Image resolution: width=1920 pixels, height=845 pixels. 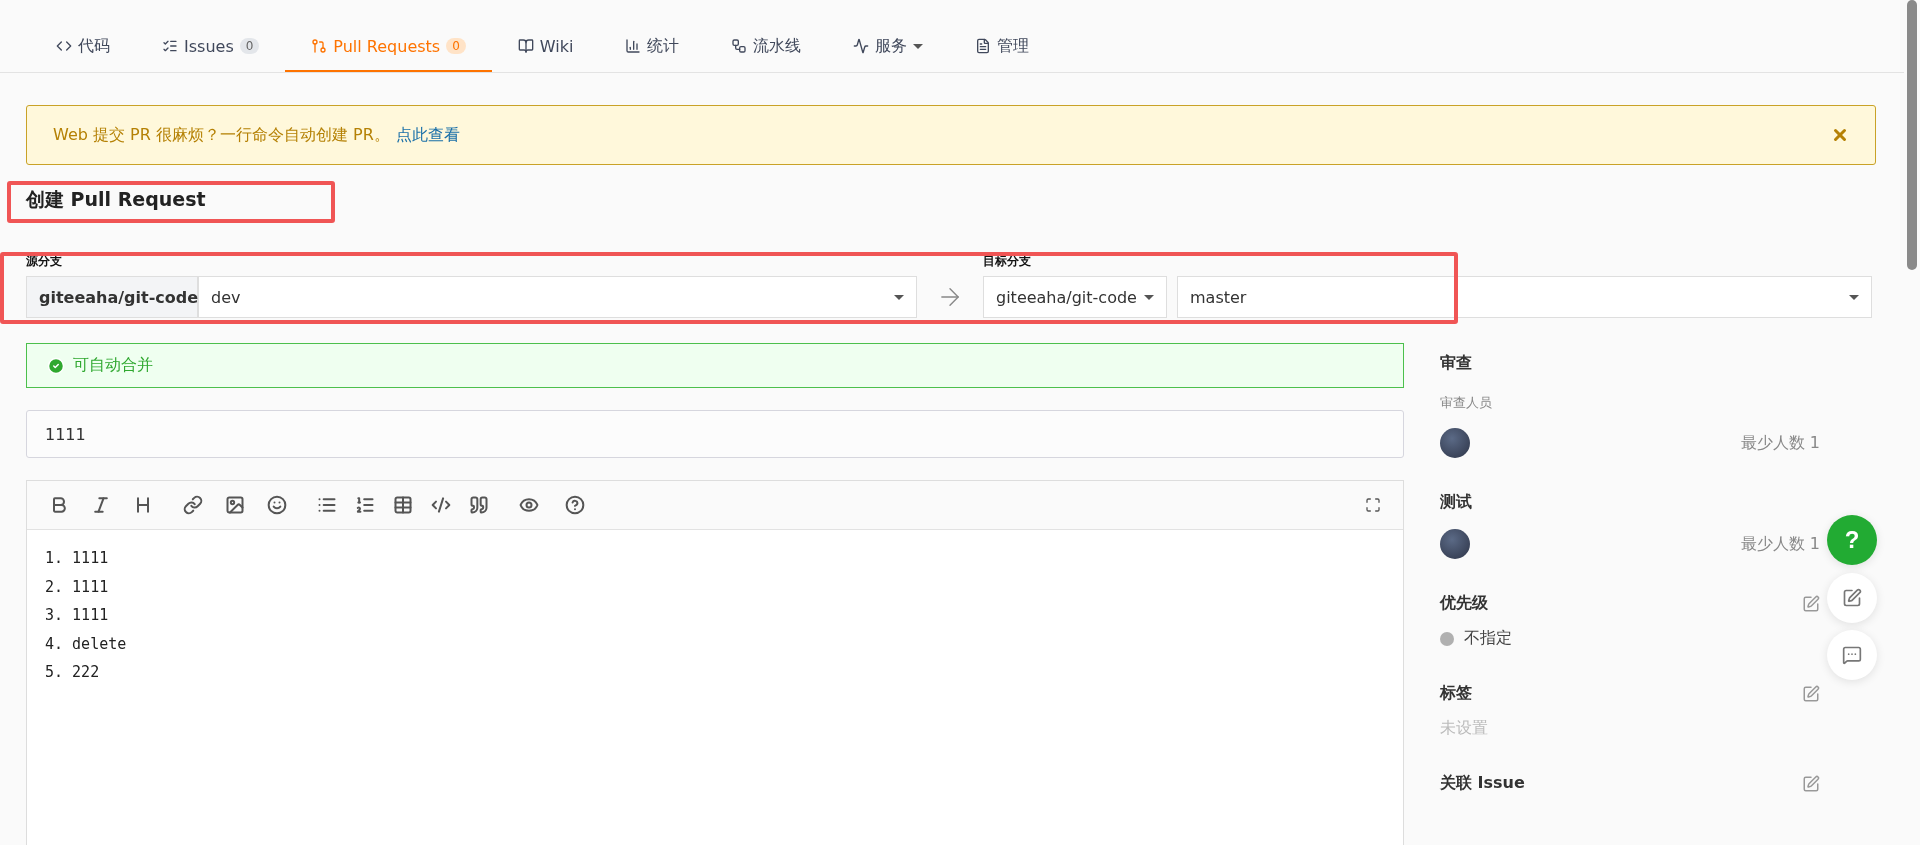 What do you see at coordinates (170, 46) in the screenshot?
I see `checklist-icon` at bounding box center [170, 46].